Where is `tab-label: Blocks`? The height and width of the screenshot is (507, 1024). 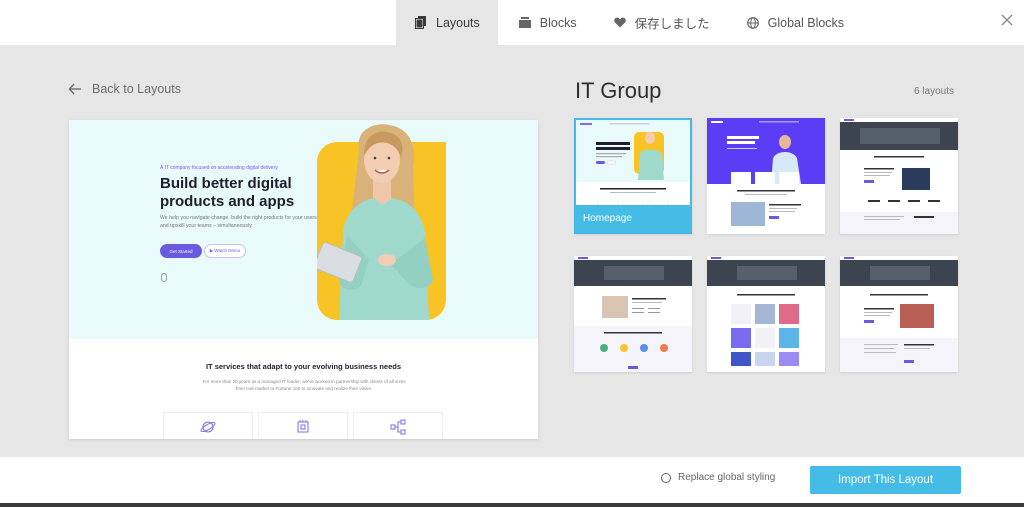
tab-label: Blocks is located at coordinates (558, 22).